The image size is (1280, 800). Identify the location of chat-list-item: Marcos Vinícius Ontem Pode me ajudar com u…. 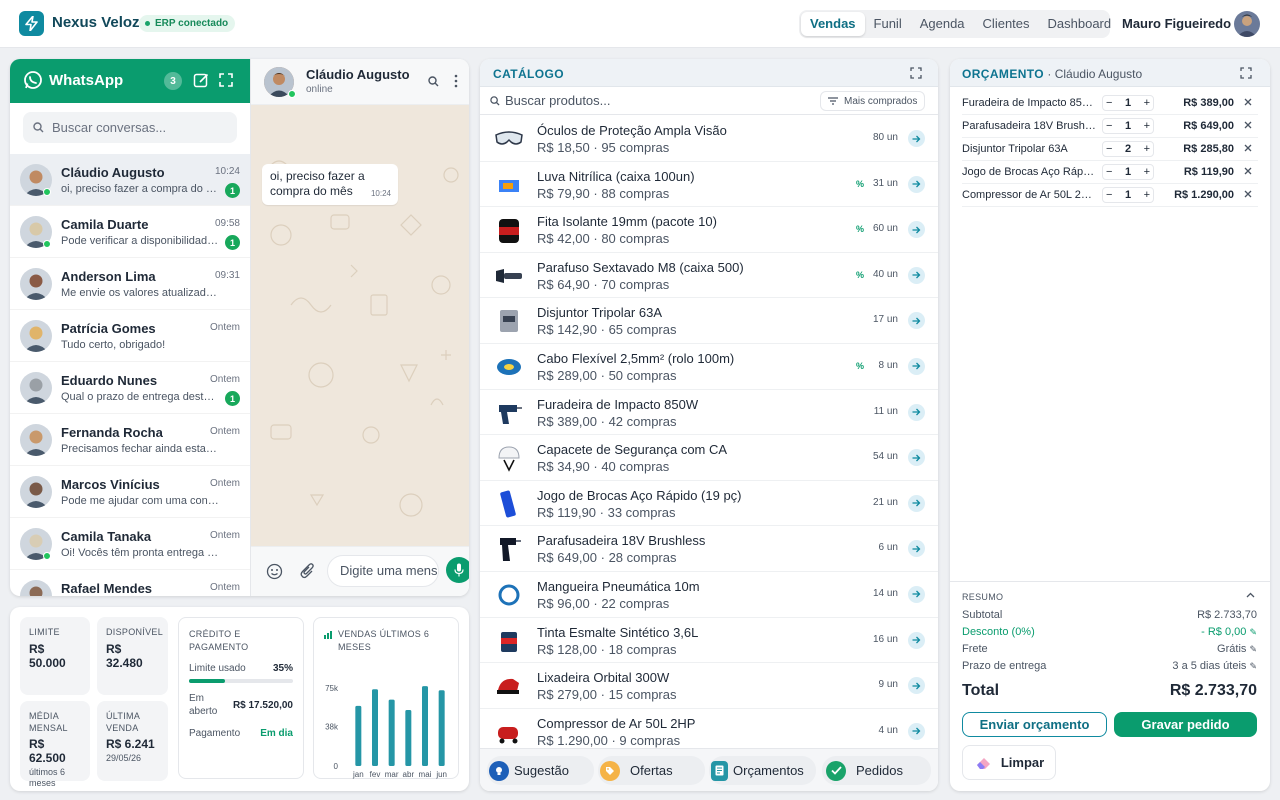
(130, 492).